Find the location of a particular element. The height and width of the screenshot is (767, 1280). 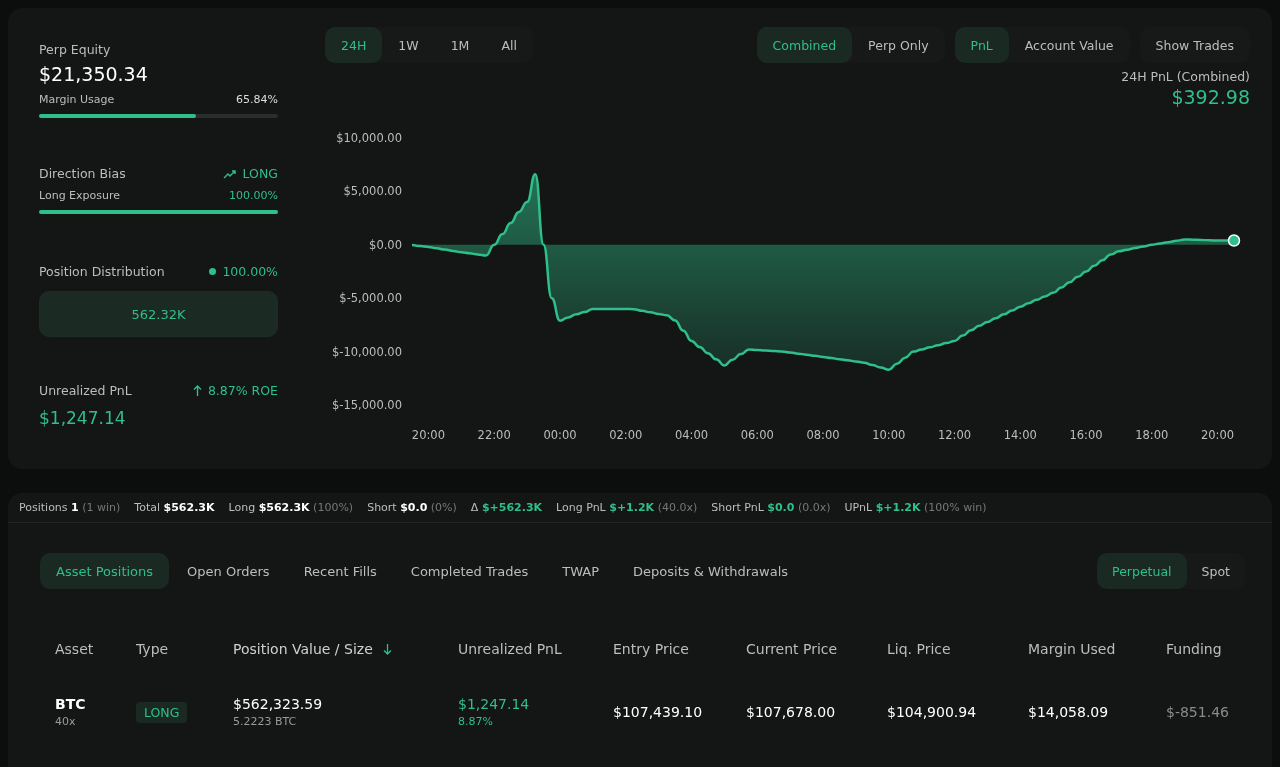

tab: Perp Only is located at coordinates (898, 45).